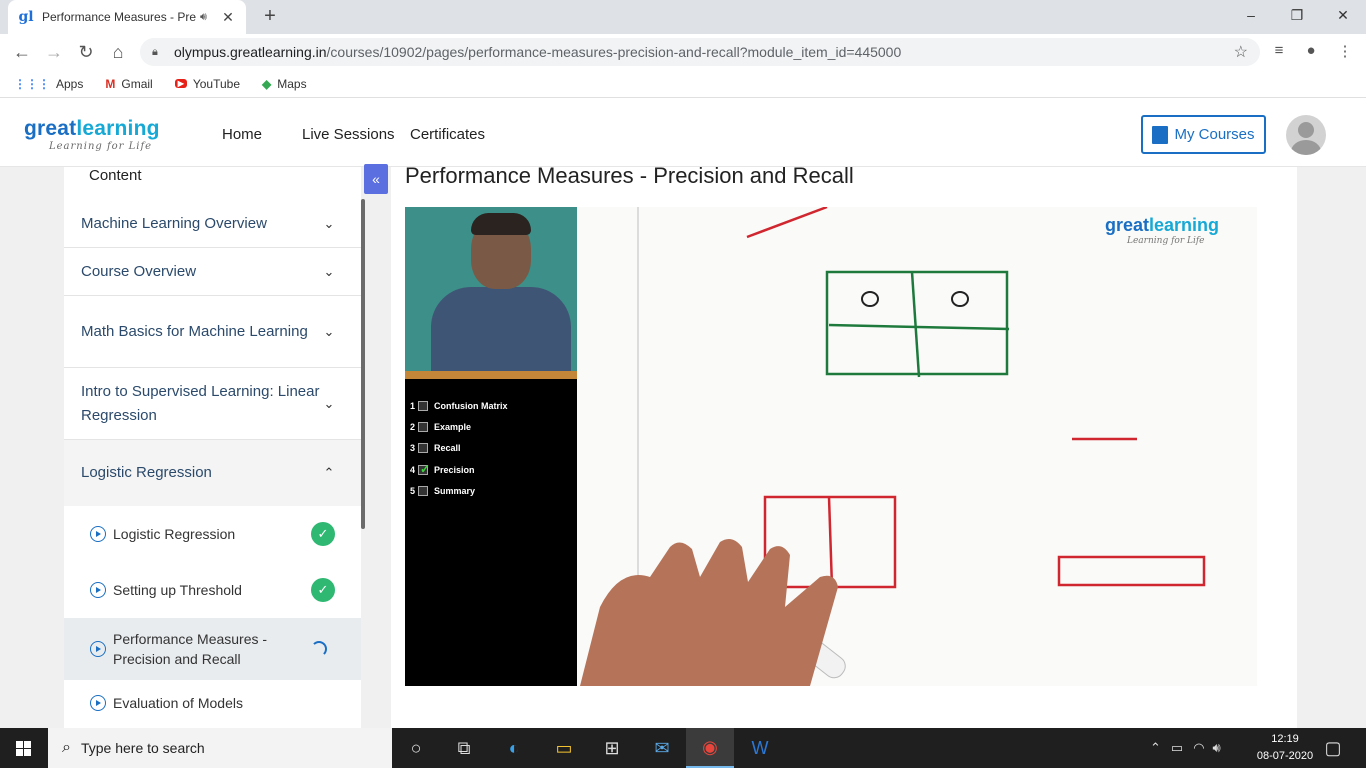 The image size is (1366, 768). What do you see at coordinates (115, 175) in the screenshot?
I see `sidebar-content-header: Content` at bounding box center [115, 175].